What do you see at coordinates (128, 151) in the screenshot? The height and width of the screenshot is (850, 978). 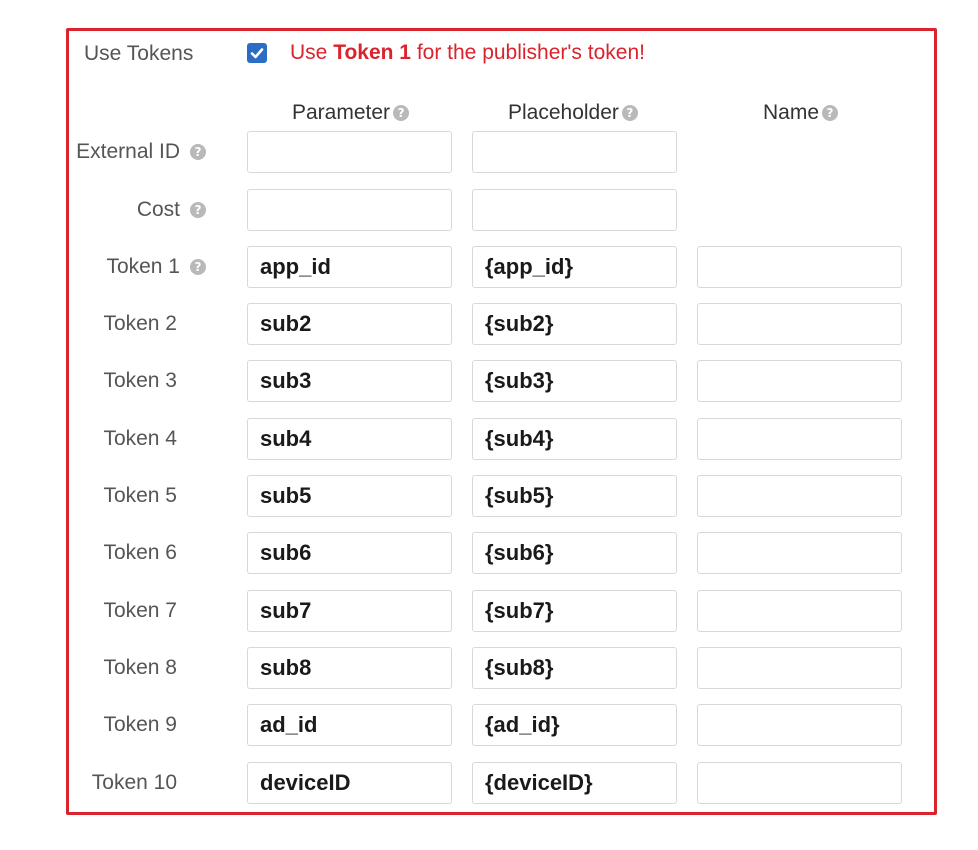 I see `row-label-text: External ID` at bounding box center [128, 151].